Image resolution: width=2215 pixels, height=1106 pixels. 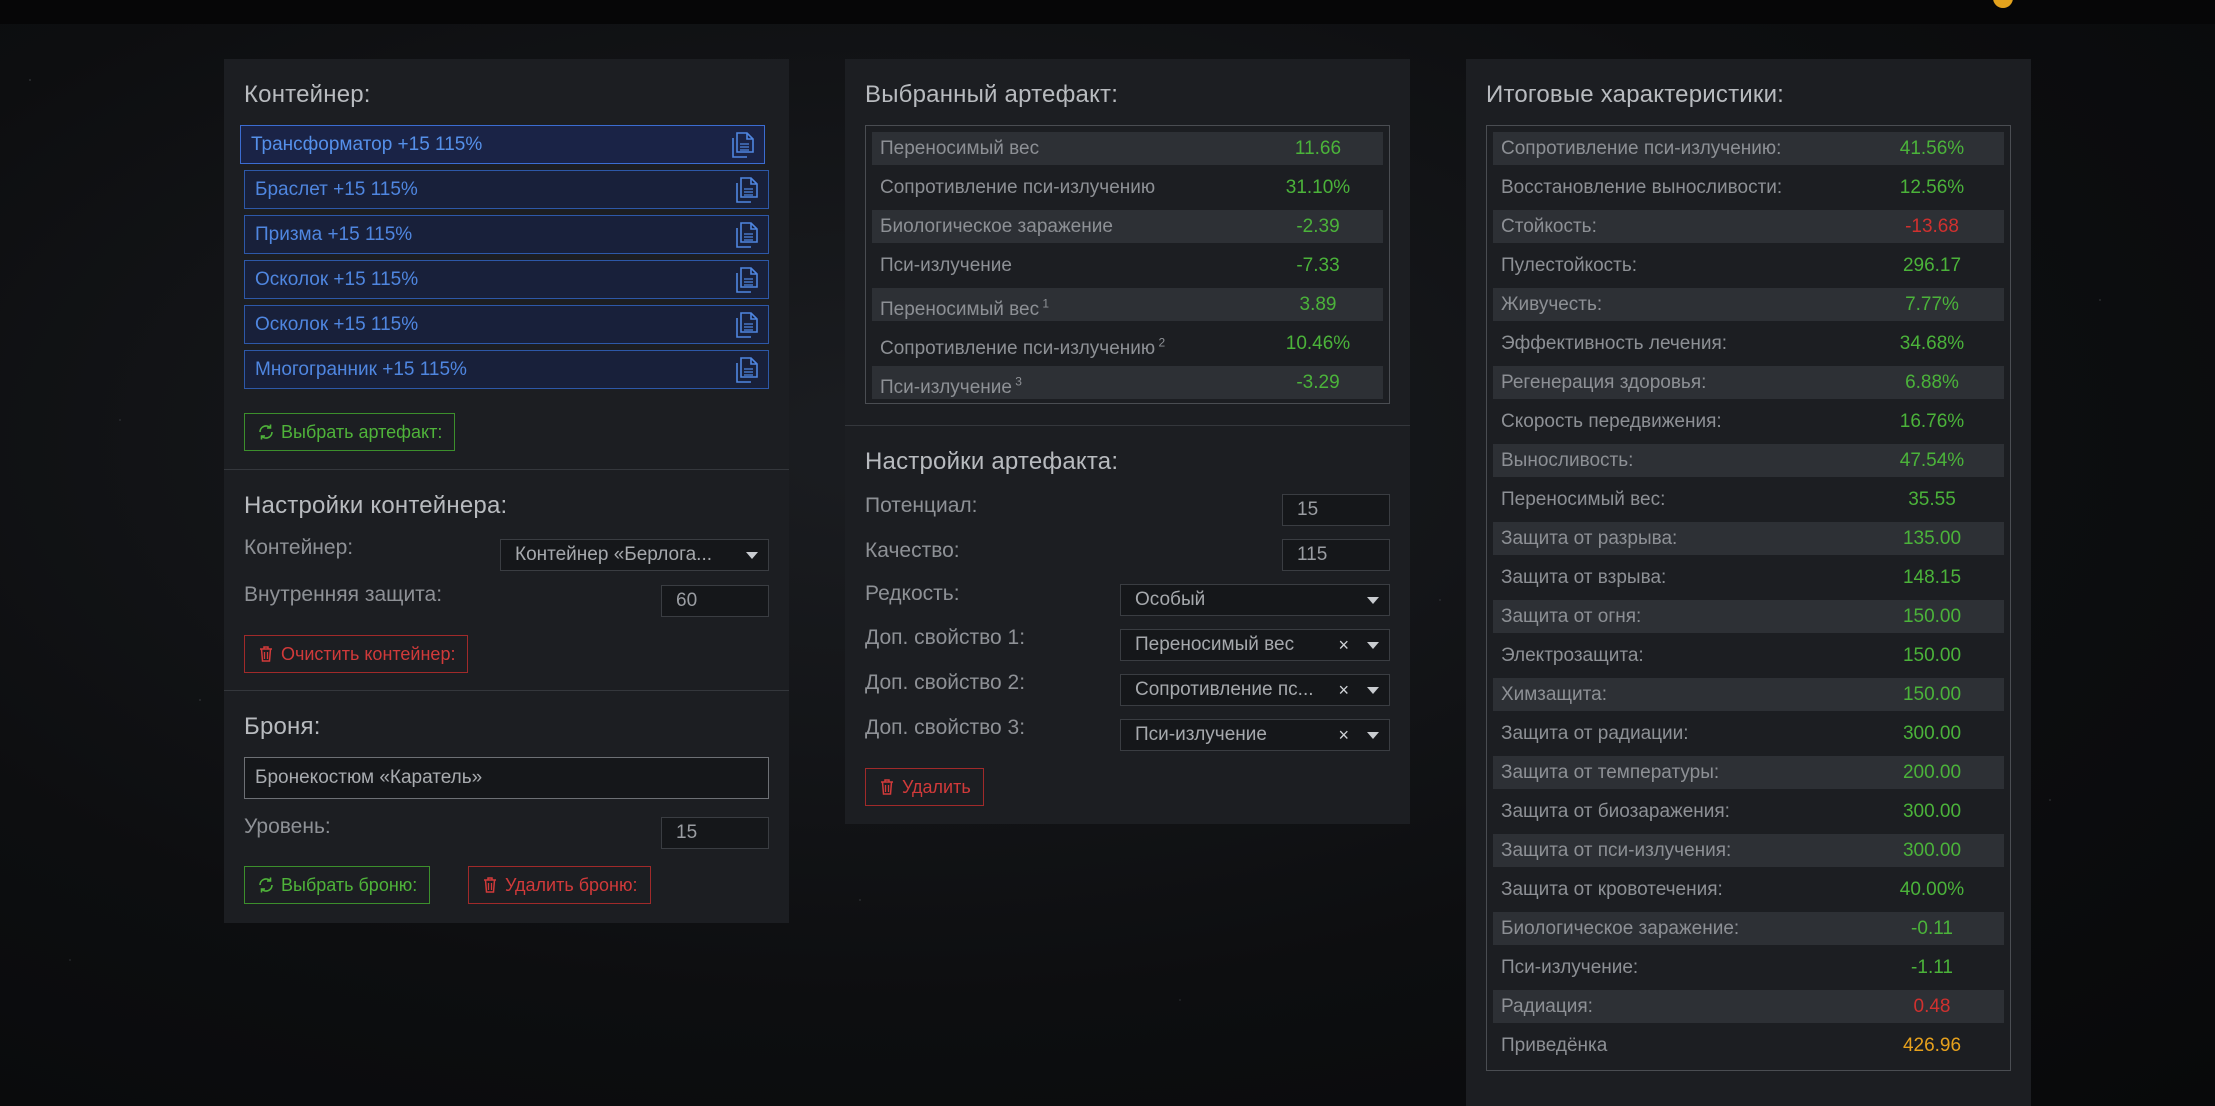 I want to click on total-stat-name: Защита от радиации:, so click(x=1595, y=733).